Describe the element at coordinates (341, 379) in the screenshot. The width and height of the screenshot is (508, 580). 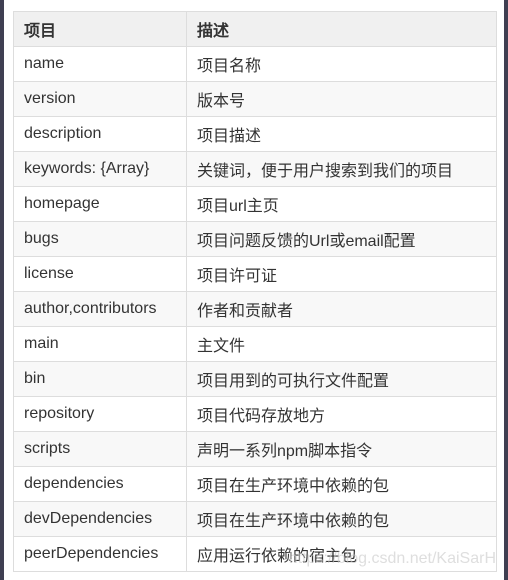
I see `field-description-cell: 项目用到的可执行文件配置` at that location.